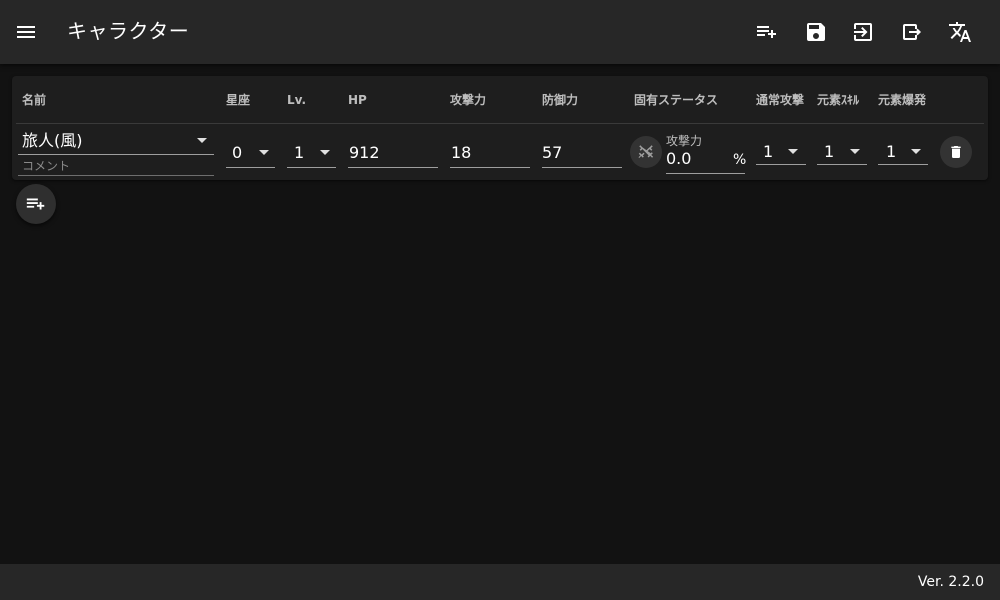  What do you see at coordinates (311, 167) in the screenshot?
I see `level-underline` at bounding box center [311, 167].